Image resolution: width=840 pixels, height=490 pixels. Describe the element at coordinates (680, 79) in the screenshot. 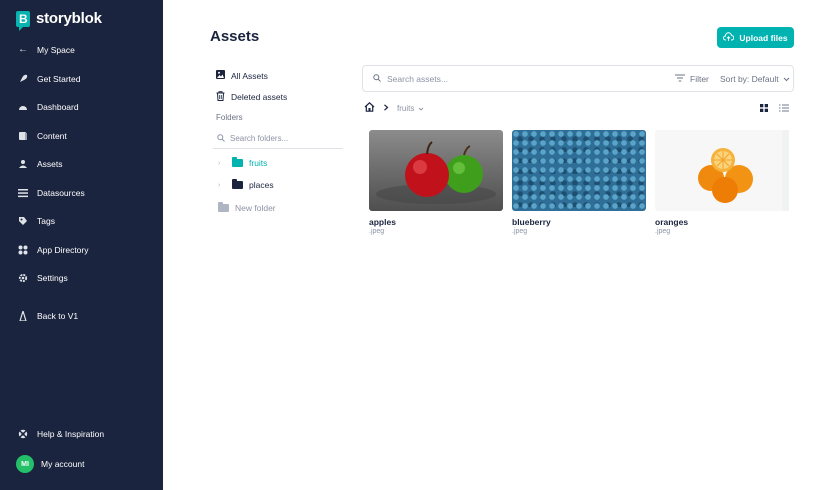

I see `filter-icon` at that location.